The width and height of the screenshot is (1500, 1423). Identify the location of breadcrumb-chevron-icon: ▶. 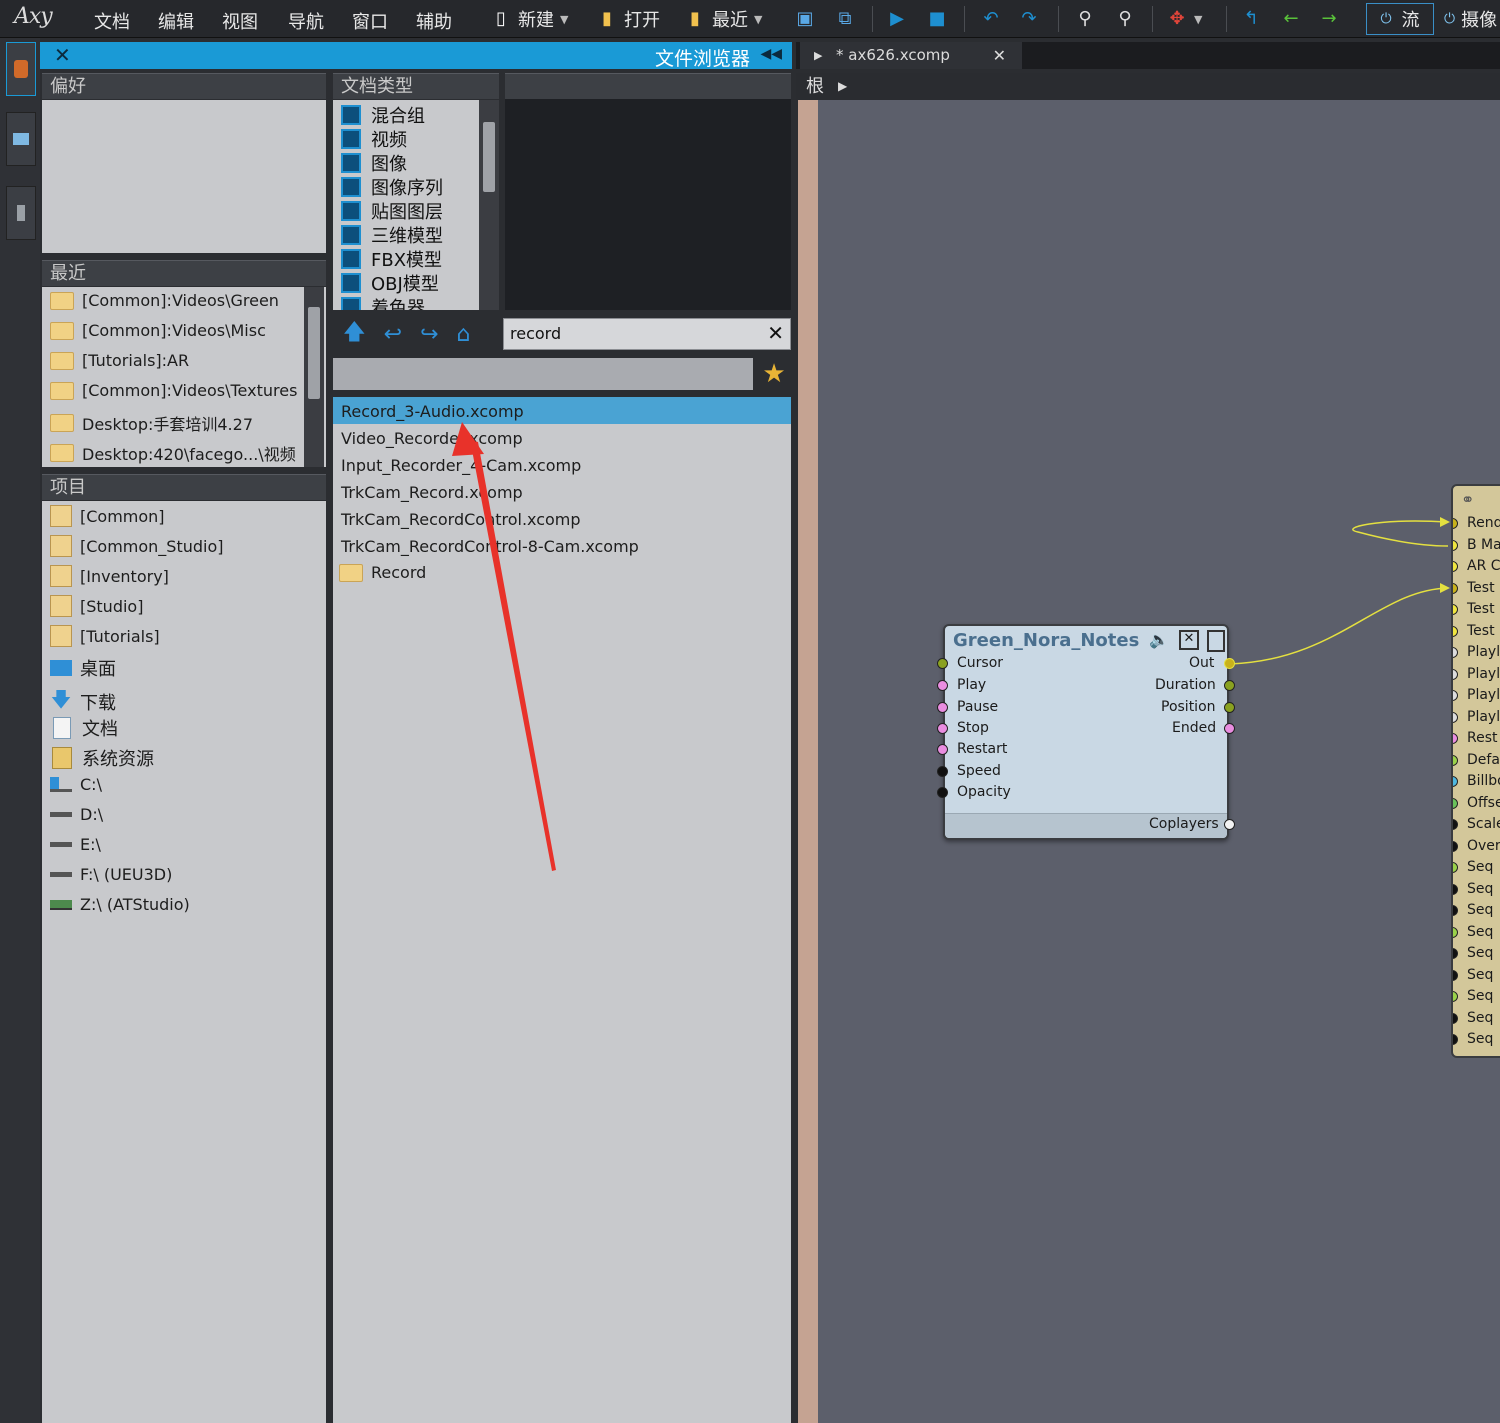
(842, 86).